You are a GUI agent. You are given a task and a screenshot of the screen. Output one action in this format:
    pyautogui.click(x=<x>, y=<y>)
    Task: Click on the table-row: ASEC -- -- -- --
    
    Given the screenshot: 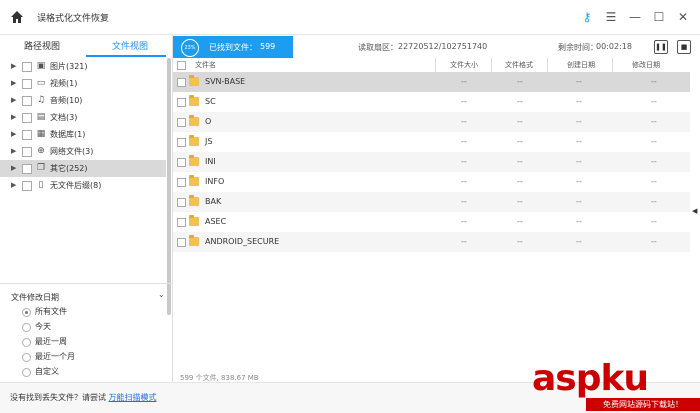 What is the action you would take?
    pyautogui.click(x=431, y=222)
    